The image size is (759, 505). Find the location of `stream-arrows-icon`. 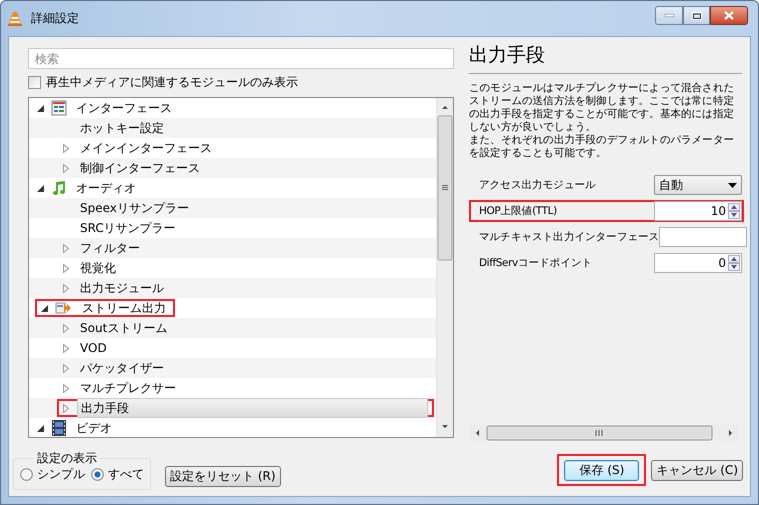

stream-arrows-icon is located at coordinates (64, 308).